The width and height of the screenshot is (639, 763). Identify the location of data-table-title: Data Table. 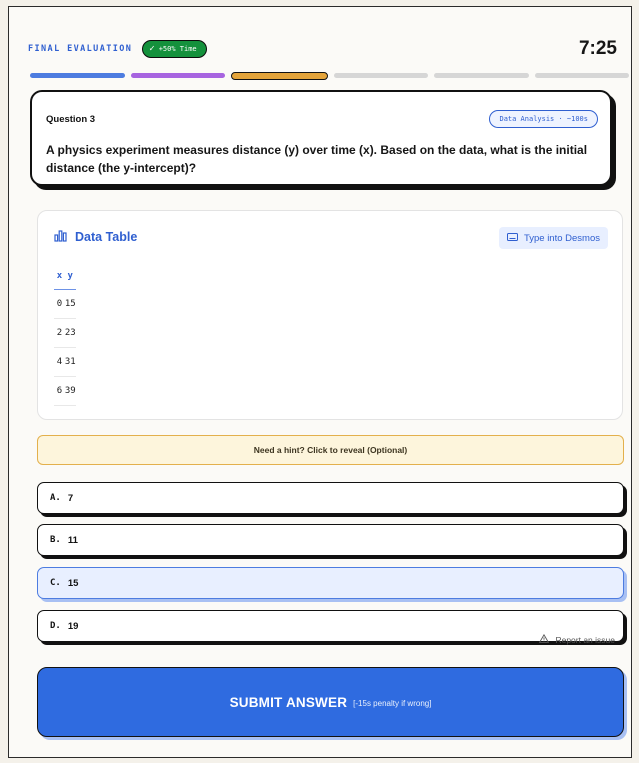
(106, 237).